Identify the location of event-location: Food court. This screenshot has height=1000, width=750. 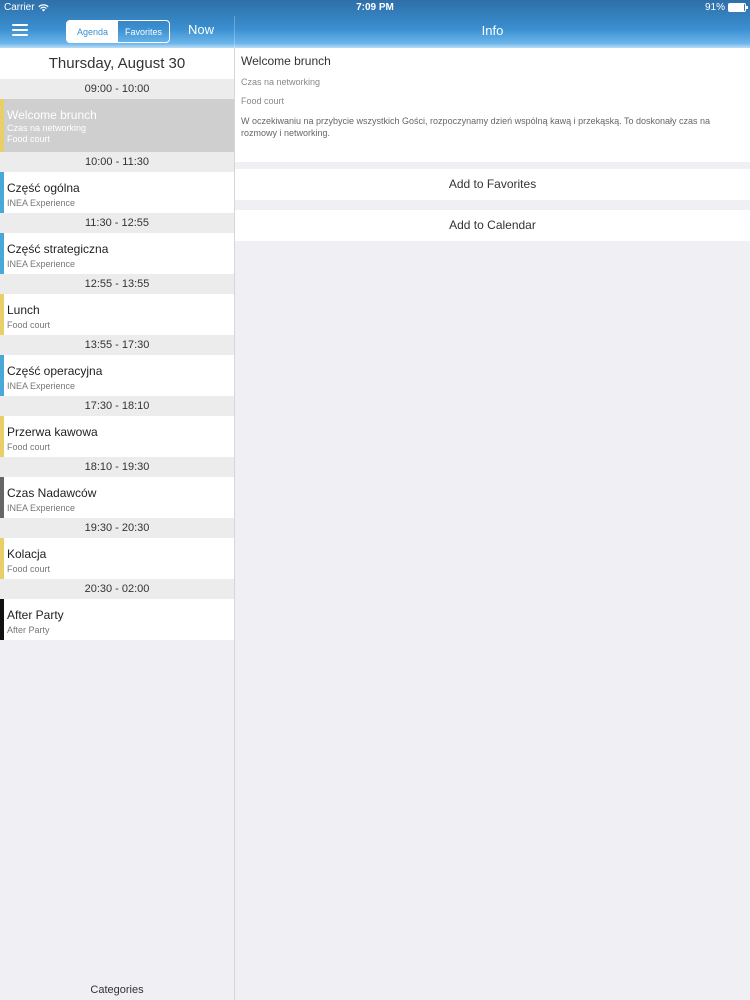
(29, 139).